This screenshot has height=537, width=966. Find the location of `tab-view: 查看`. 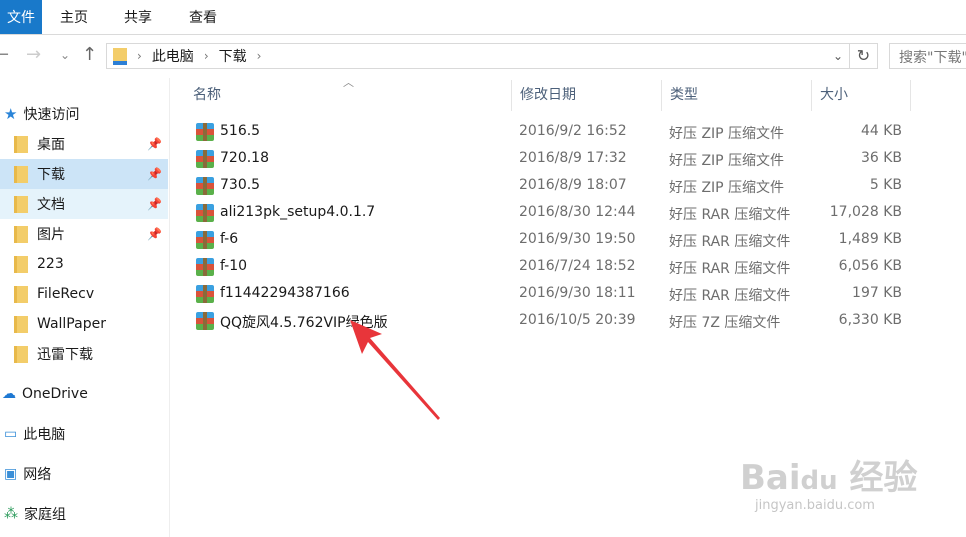

tab-view: 查看 is located at coordinates (203, 17).